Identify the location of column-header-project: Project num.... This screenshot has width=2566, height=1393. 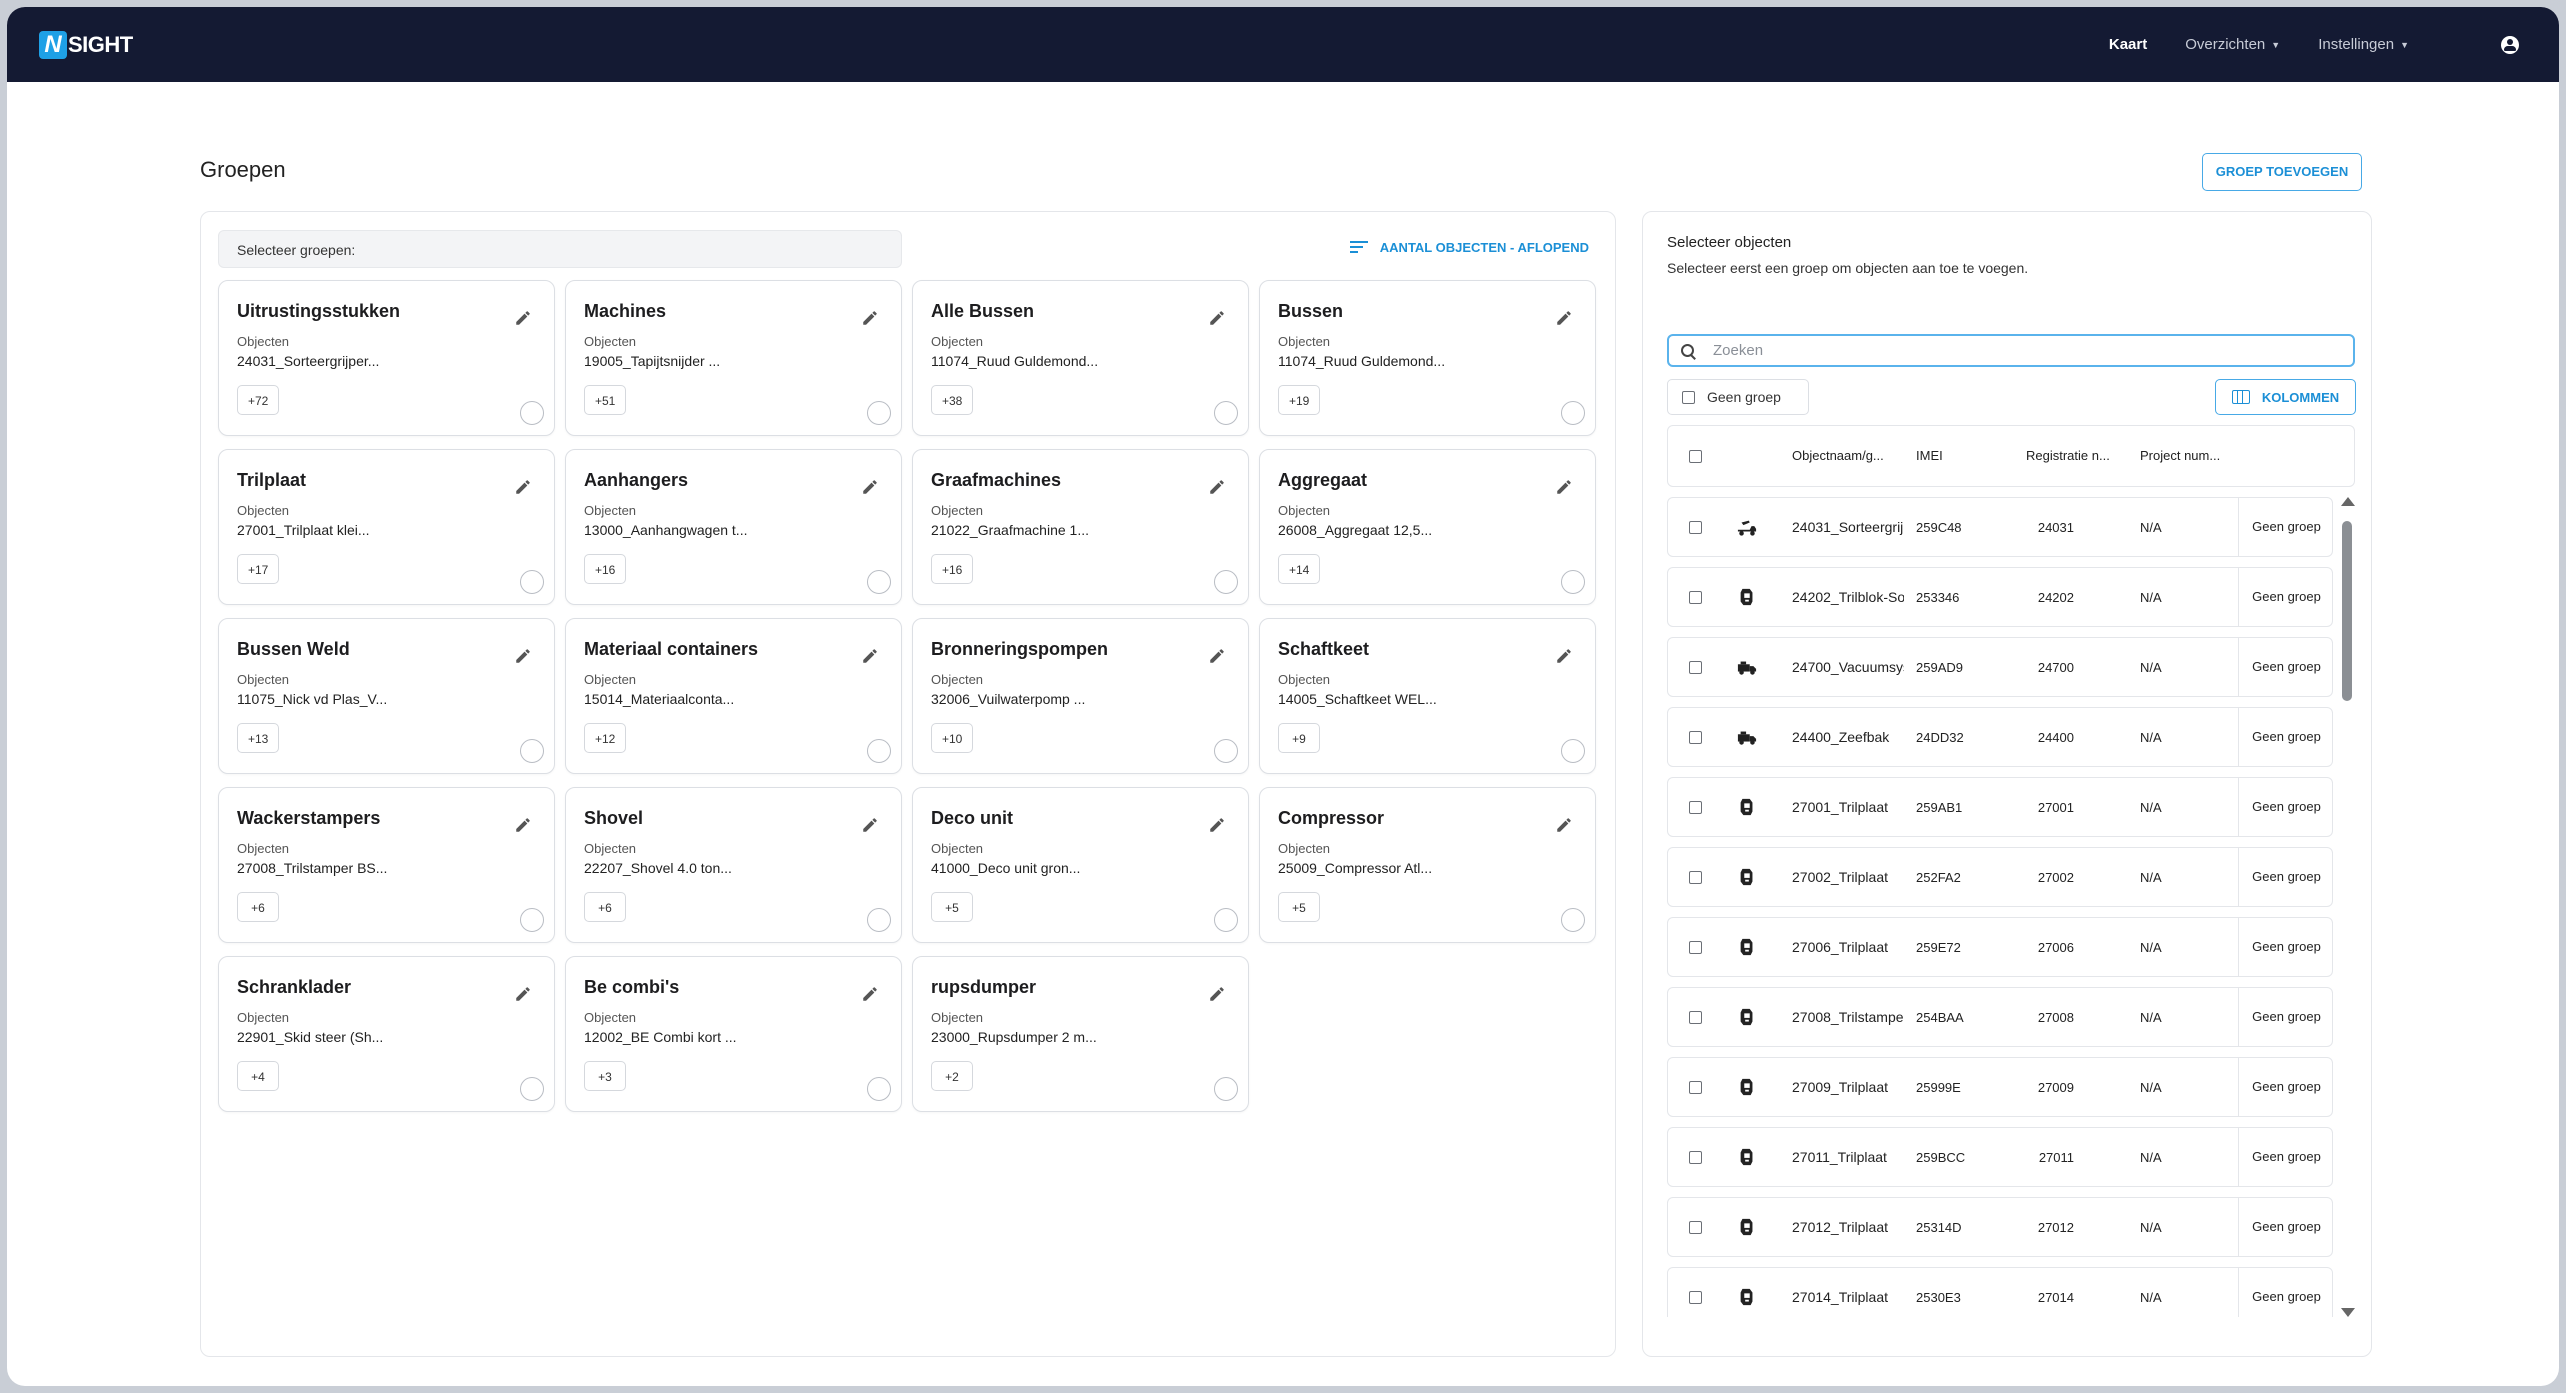
(2180, 455).